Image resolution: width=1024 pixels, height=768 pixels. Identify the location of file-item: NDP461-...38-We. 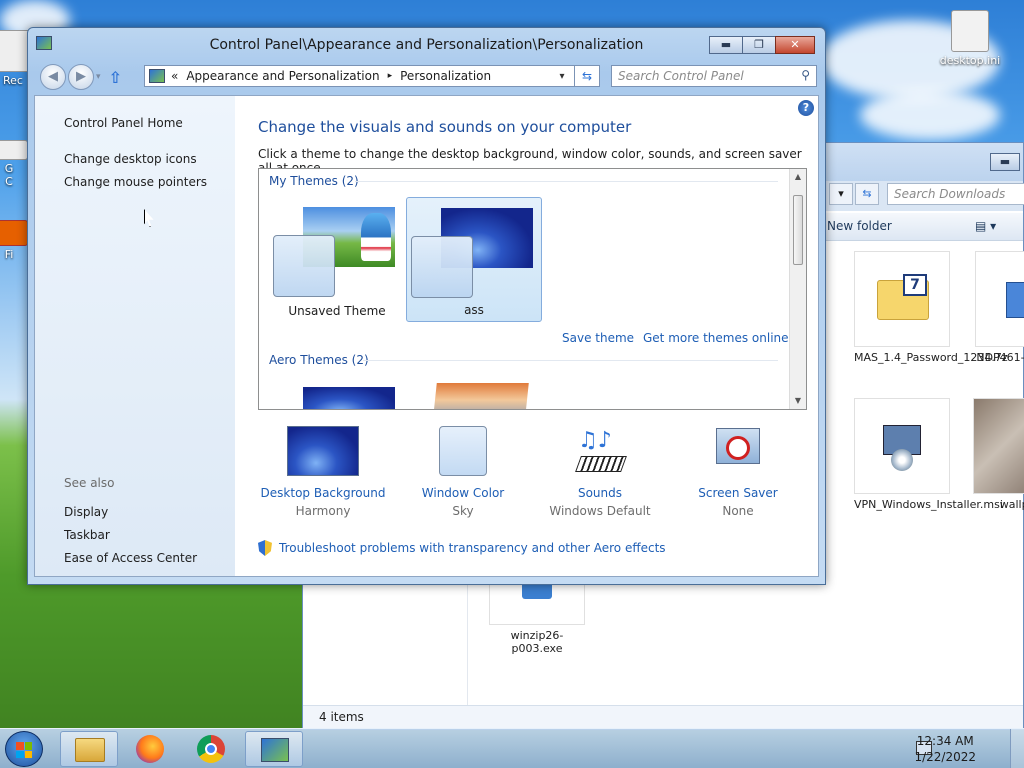
(999, 307).